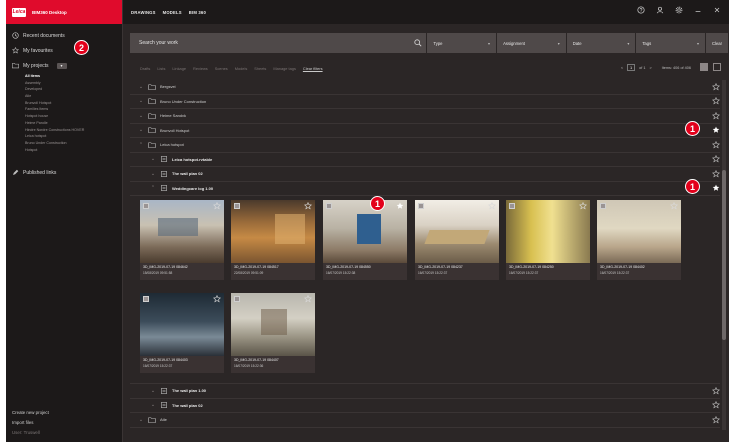 The width and height of the screenshot is (729, 442). Describe the element at coordinates (73, 103) in the screenshot. I see `project-item: Brunvoll Hotspot` at that location.